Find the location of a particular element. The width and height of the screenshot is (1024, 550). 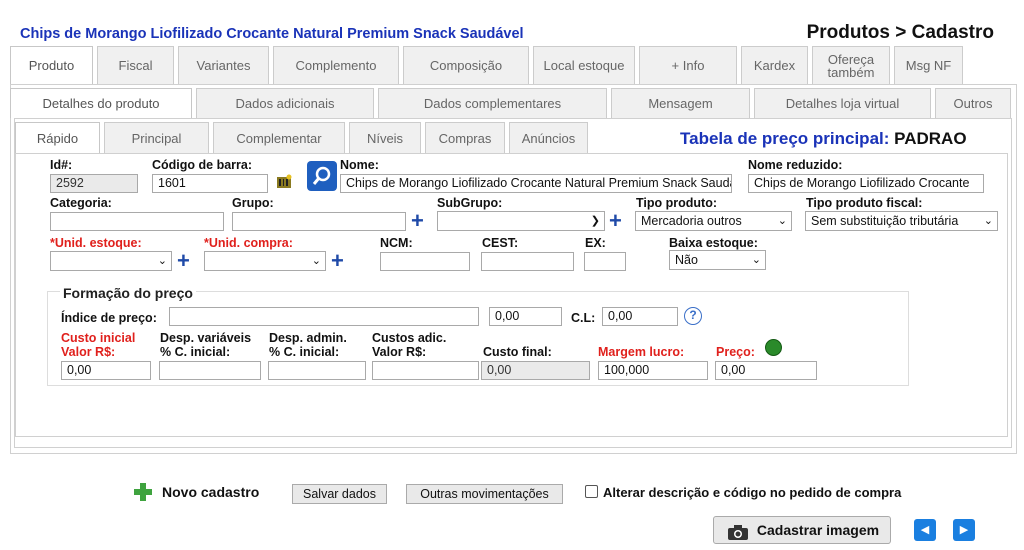

short-name-field: Chips de Morango Liofilizado Crocante is located at coordinates (866, 183).